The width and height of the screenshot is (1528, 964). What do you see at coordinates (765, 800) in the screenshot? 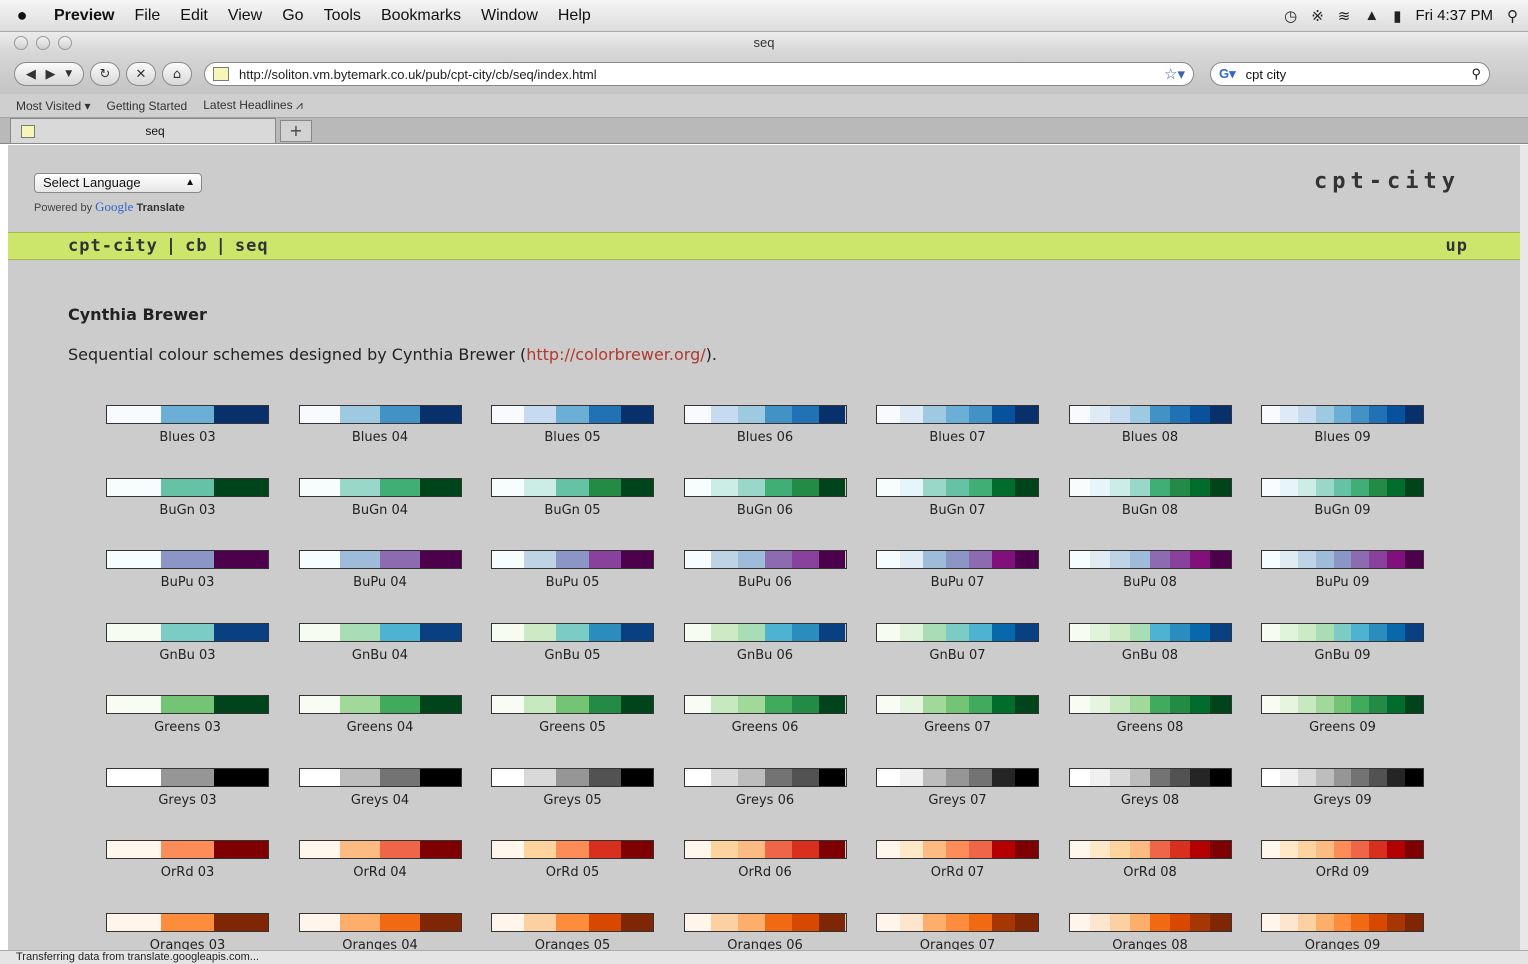
I see `palette-label: Greys 06` at bounding box center [765, 800].